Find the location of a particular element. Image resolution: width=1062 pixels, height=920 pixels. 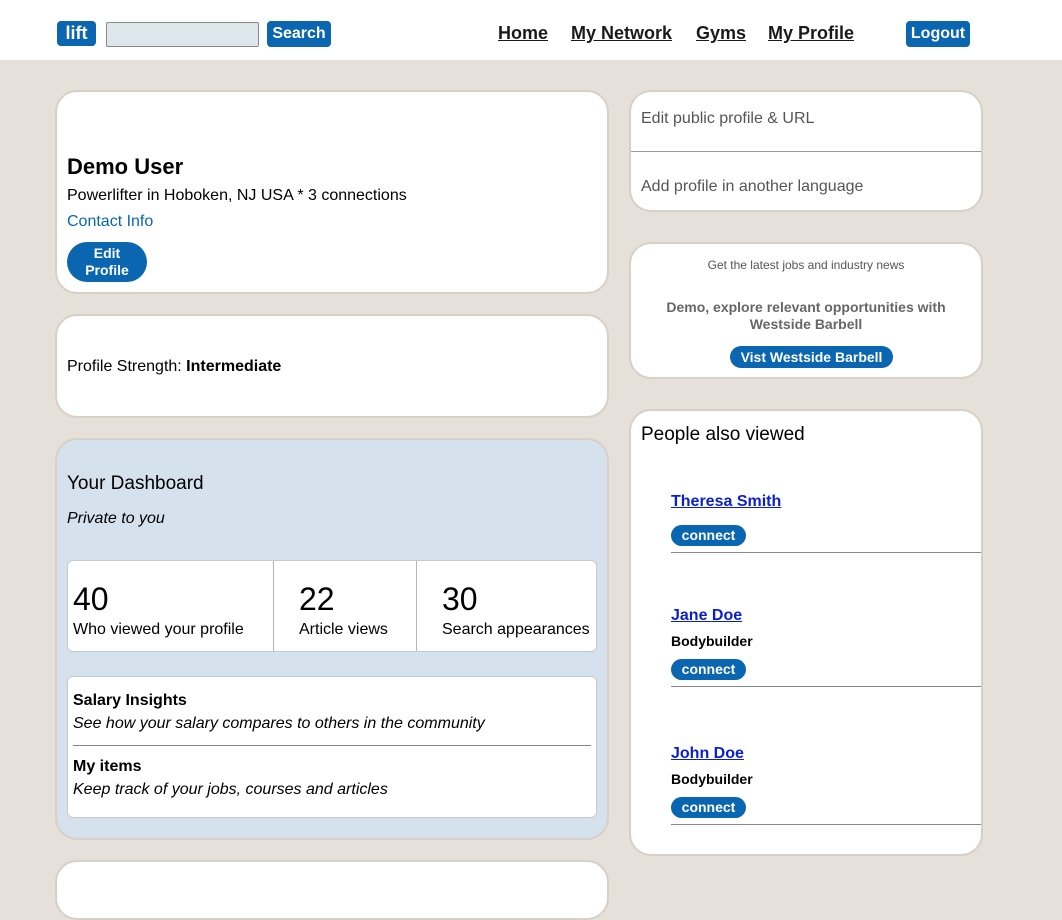

insight-divider is located at coordinates (332, 745).